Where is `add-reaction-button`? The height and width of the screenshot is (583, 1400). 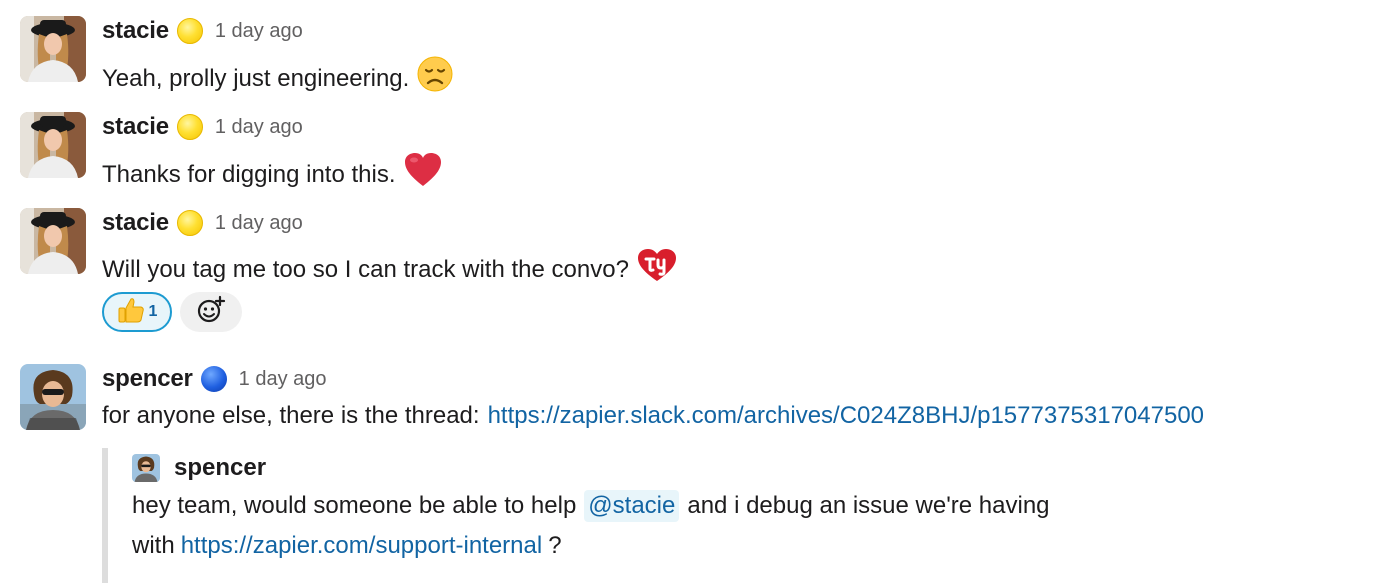 add-reaction-button is located at coordinates (211, 312).